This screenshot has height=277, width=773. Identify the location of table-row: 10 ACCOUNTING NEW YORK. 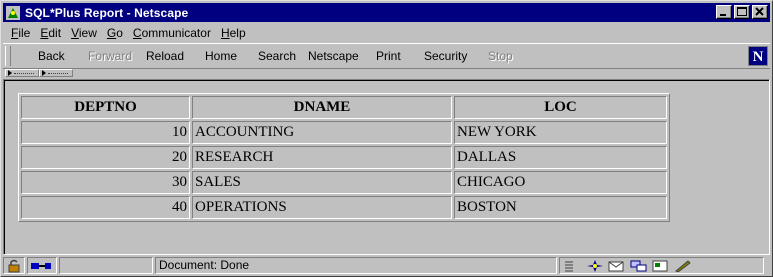
(344, 132).